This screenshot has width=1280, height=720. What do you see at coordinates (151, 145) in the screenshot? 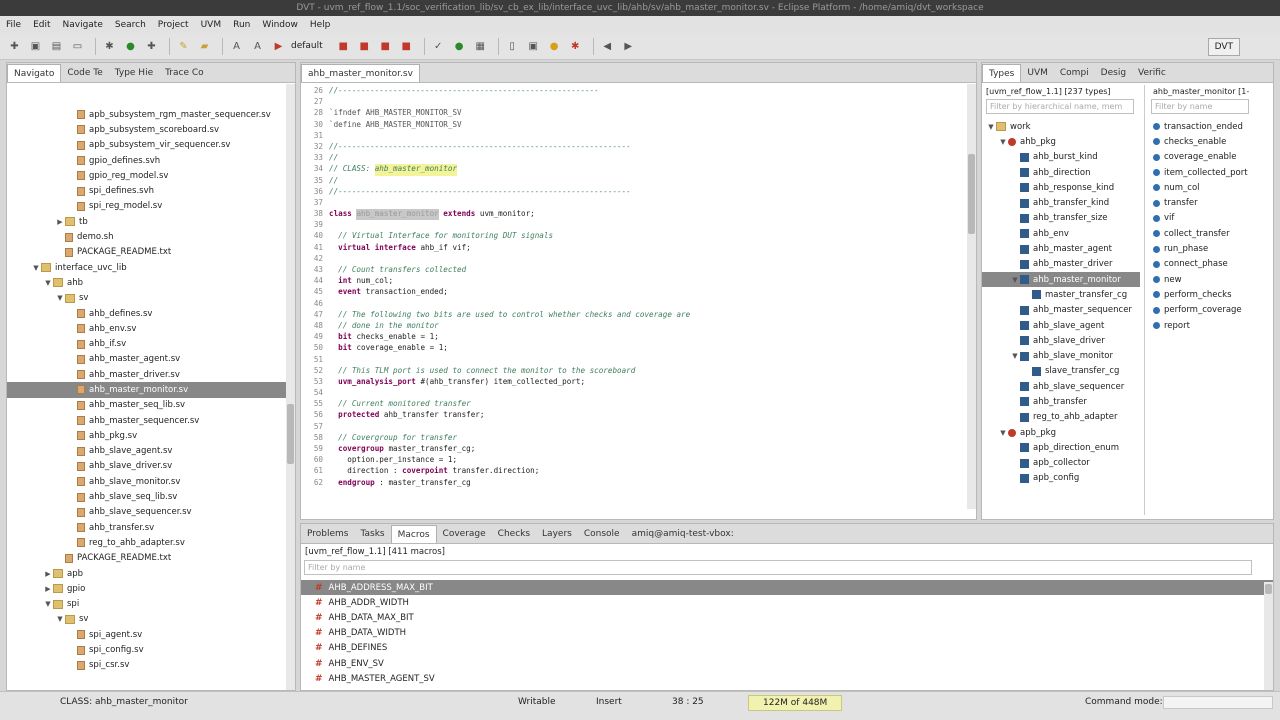
I see `navigator-tree-item: apb_subsystem_vir_sequencer.sv` at bounding box center [151, 145].